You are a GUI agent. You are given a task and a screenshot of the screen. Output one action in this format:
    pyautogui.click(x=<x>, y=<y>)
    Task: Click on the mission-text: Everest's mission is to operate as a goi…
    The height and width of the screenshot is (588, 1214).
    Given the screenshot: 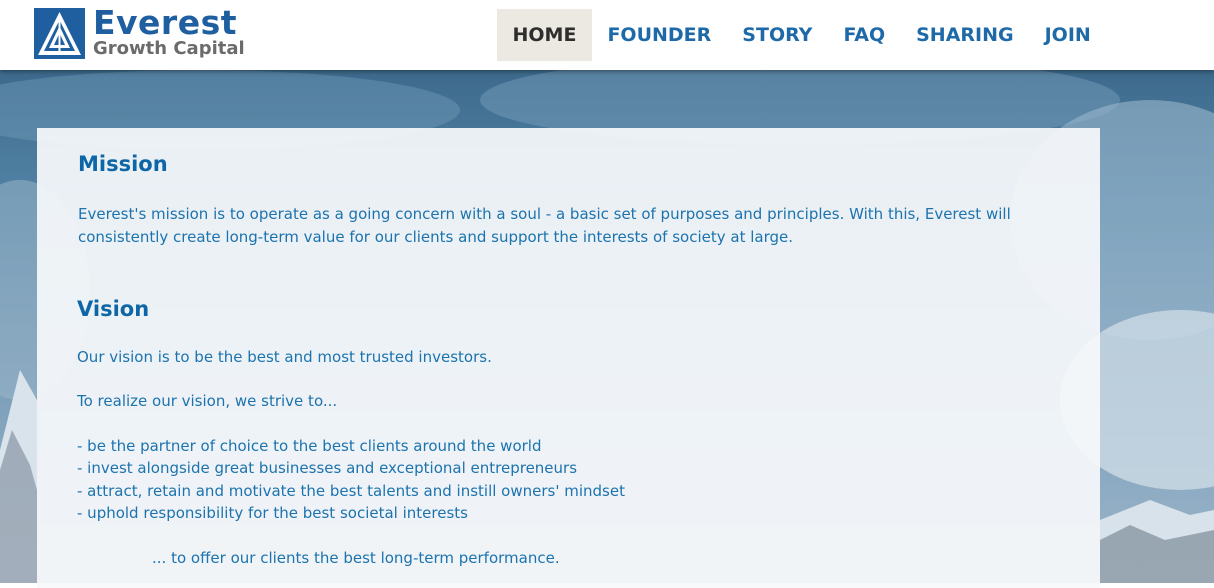 What is the action you would take?
    pyautogui.click(x=544, y=225)
    